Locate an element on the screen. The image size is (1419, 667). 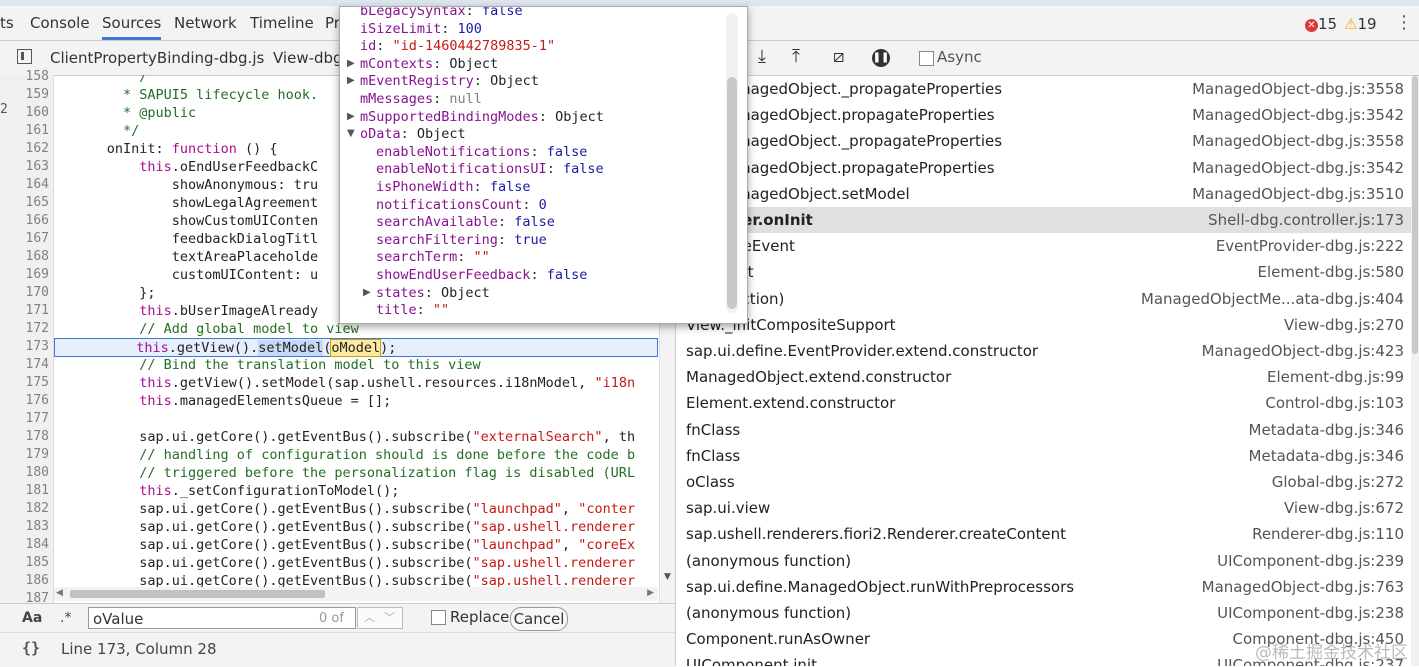
line-number: 182 is located at coordinates (37, 509).